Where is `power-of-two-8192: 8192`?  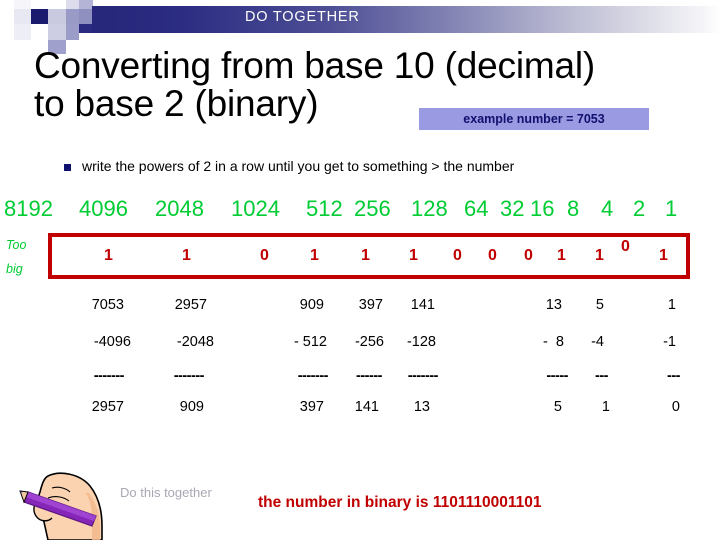
power-of-two-8192: 8192 is located at coordinates (28, 208).